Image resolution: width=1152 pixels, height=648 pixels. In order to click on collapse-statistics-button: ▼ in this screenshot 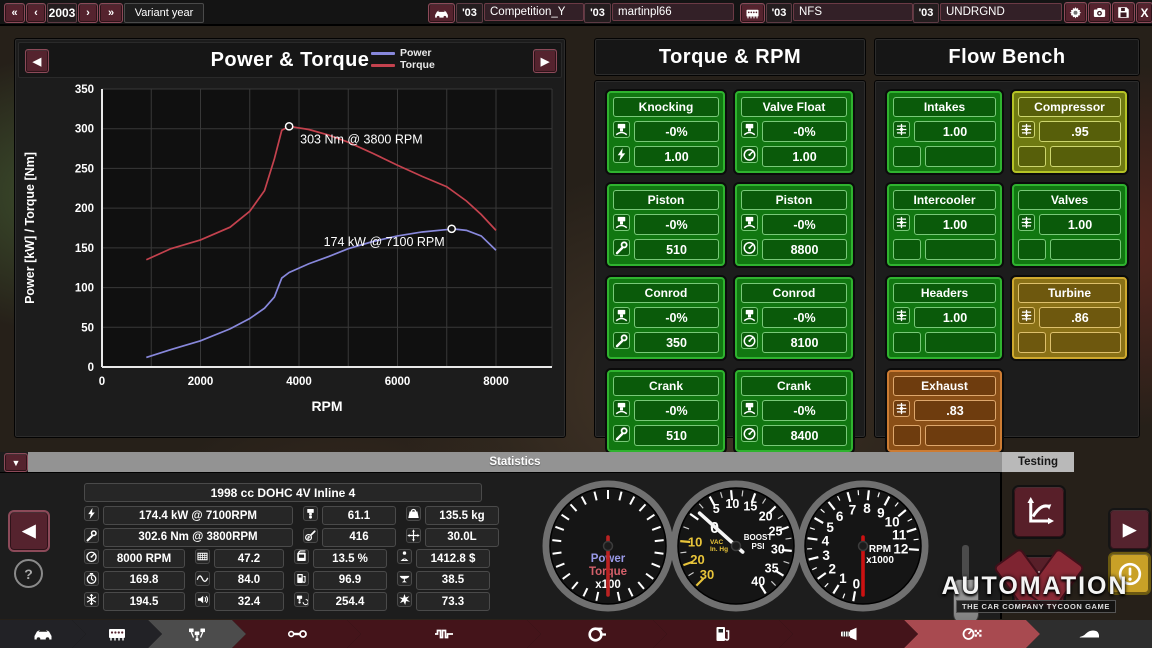, I will do `click(16, 462)`.